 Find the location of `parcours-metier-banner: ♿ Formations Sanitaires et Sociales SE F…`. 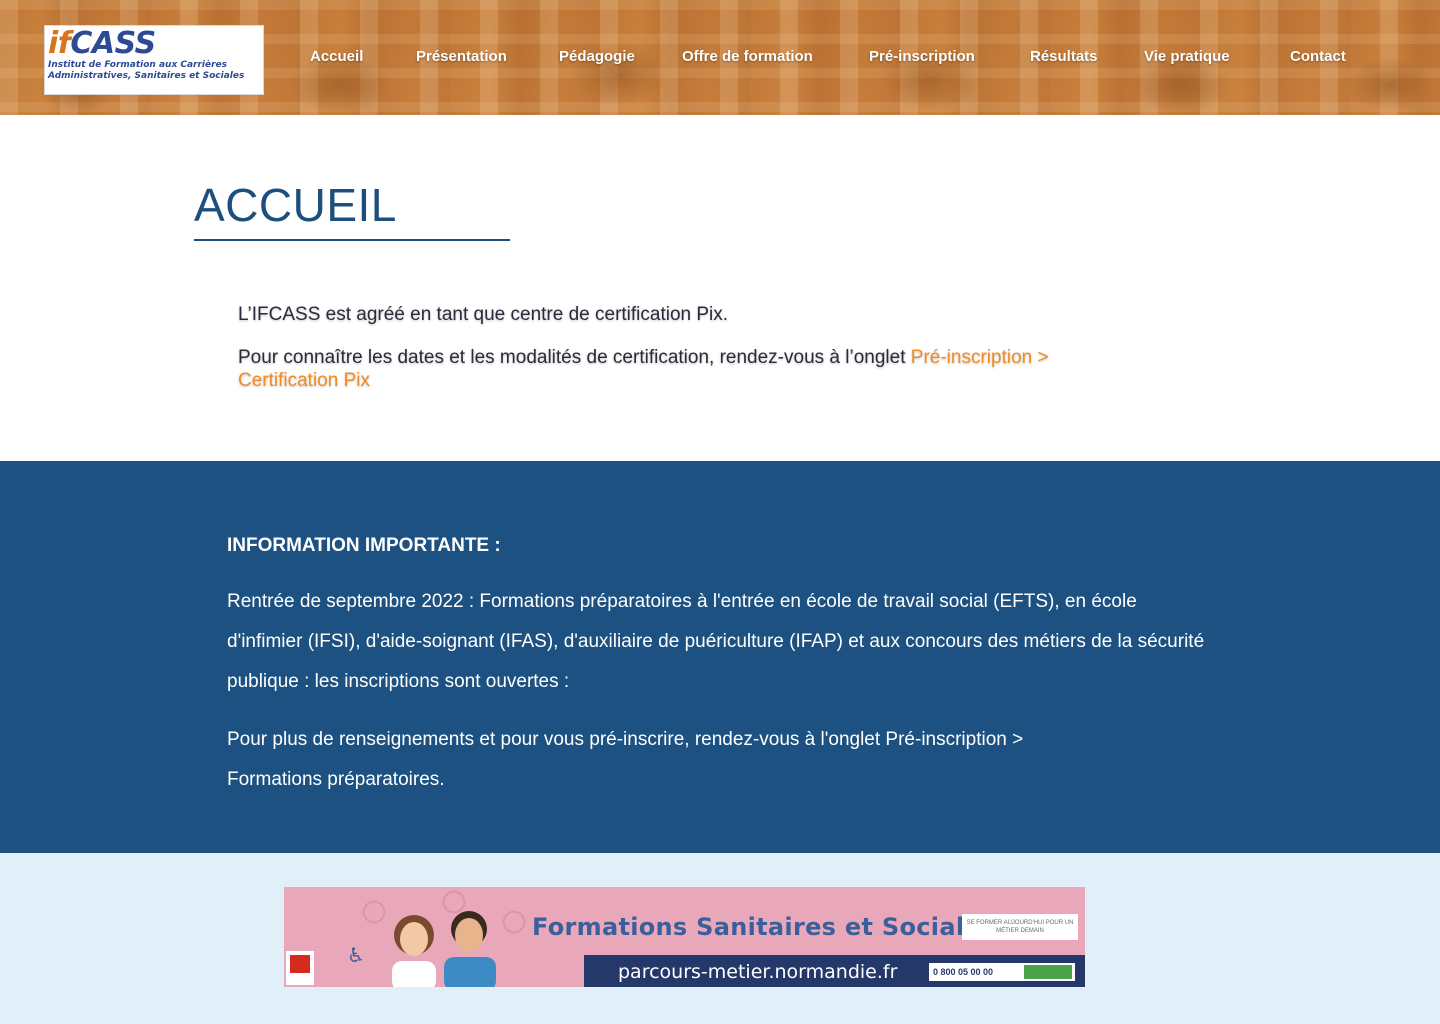

parcours-metier-banner: ♿ Formations Sanitaires et Sociales SE F… is located at coordinates (684, 937).